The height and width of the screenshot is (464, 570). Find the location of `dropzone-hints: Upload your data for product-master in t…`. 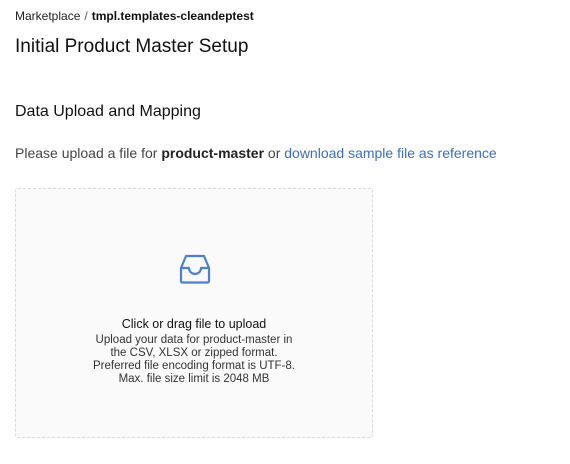

dropzone-hints: Upload your data for product-master in t… is located at coordinates (194, 360).